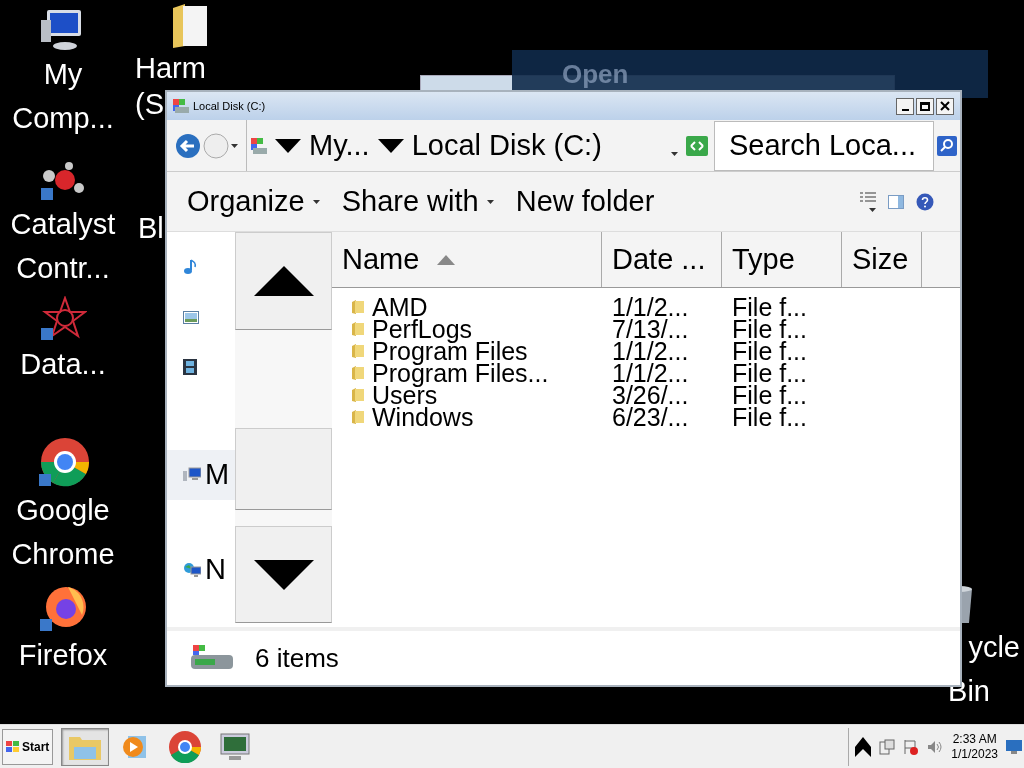  Describe the element at coordinates (235, 746) in the screenshot. I see `monitor-icon` at that location.